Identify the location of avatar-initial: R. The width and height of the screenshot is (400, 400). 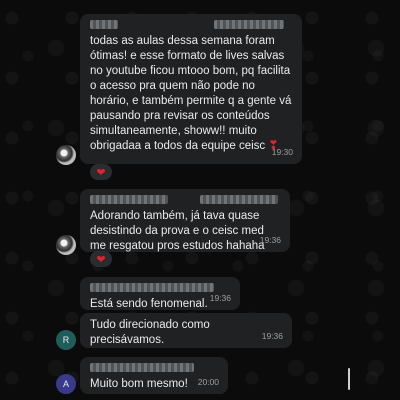
(66, 340).